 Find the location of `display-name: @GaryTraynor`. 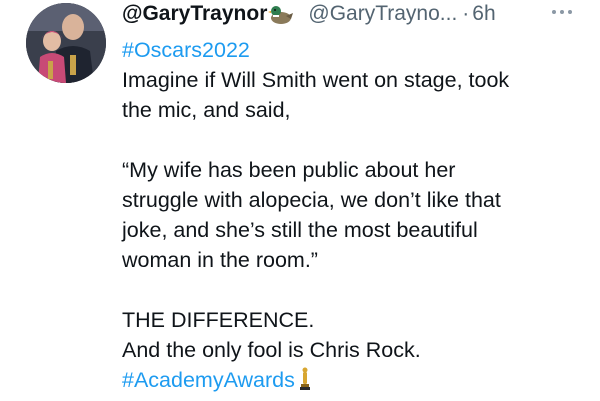

display-name: @GaryTraynor is located at coordinates (194, 14).